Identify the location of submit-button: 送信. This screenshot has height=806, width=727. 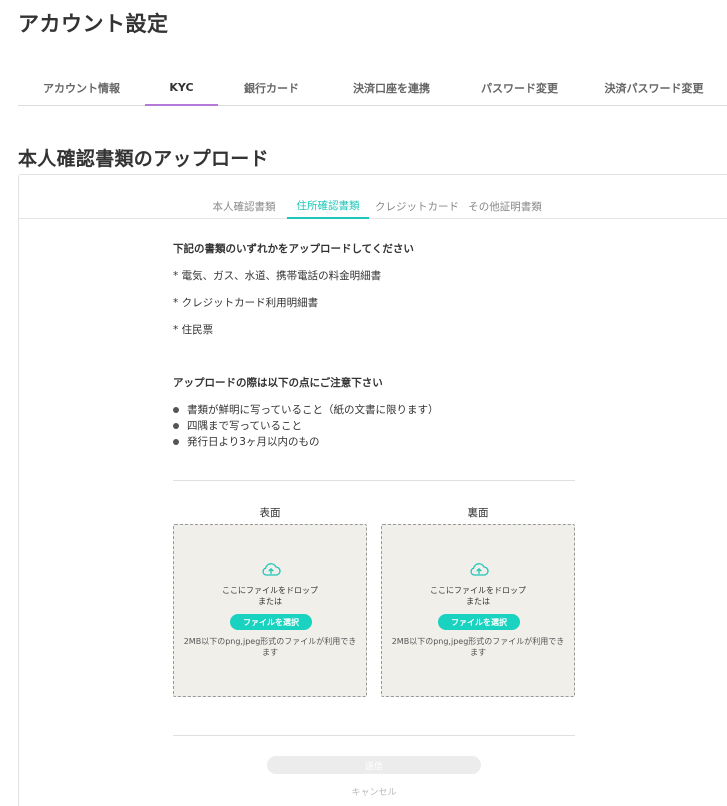
(374, 765).